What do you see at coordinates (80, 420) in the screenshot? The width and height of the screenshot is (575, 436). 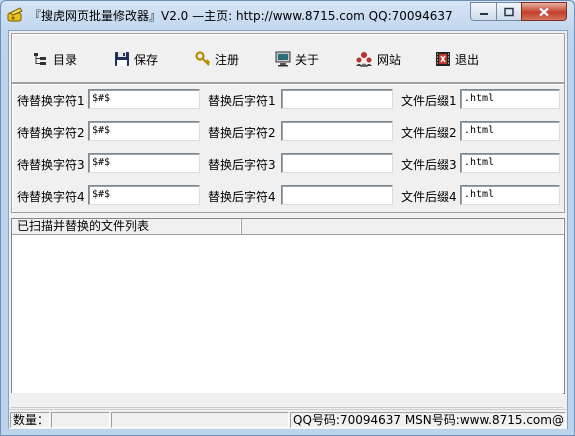 I see `count-value` at bounding box center [80, 420].